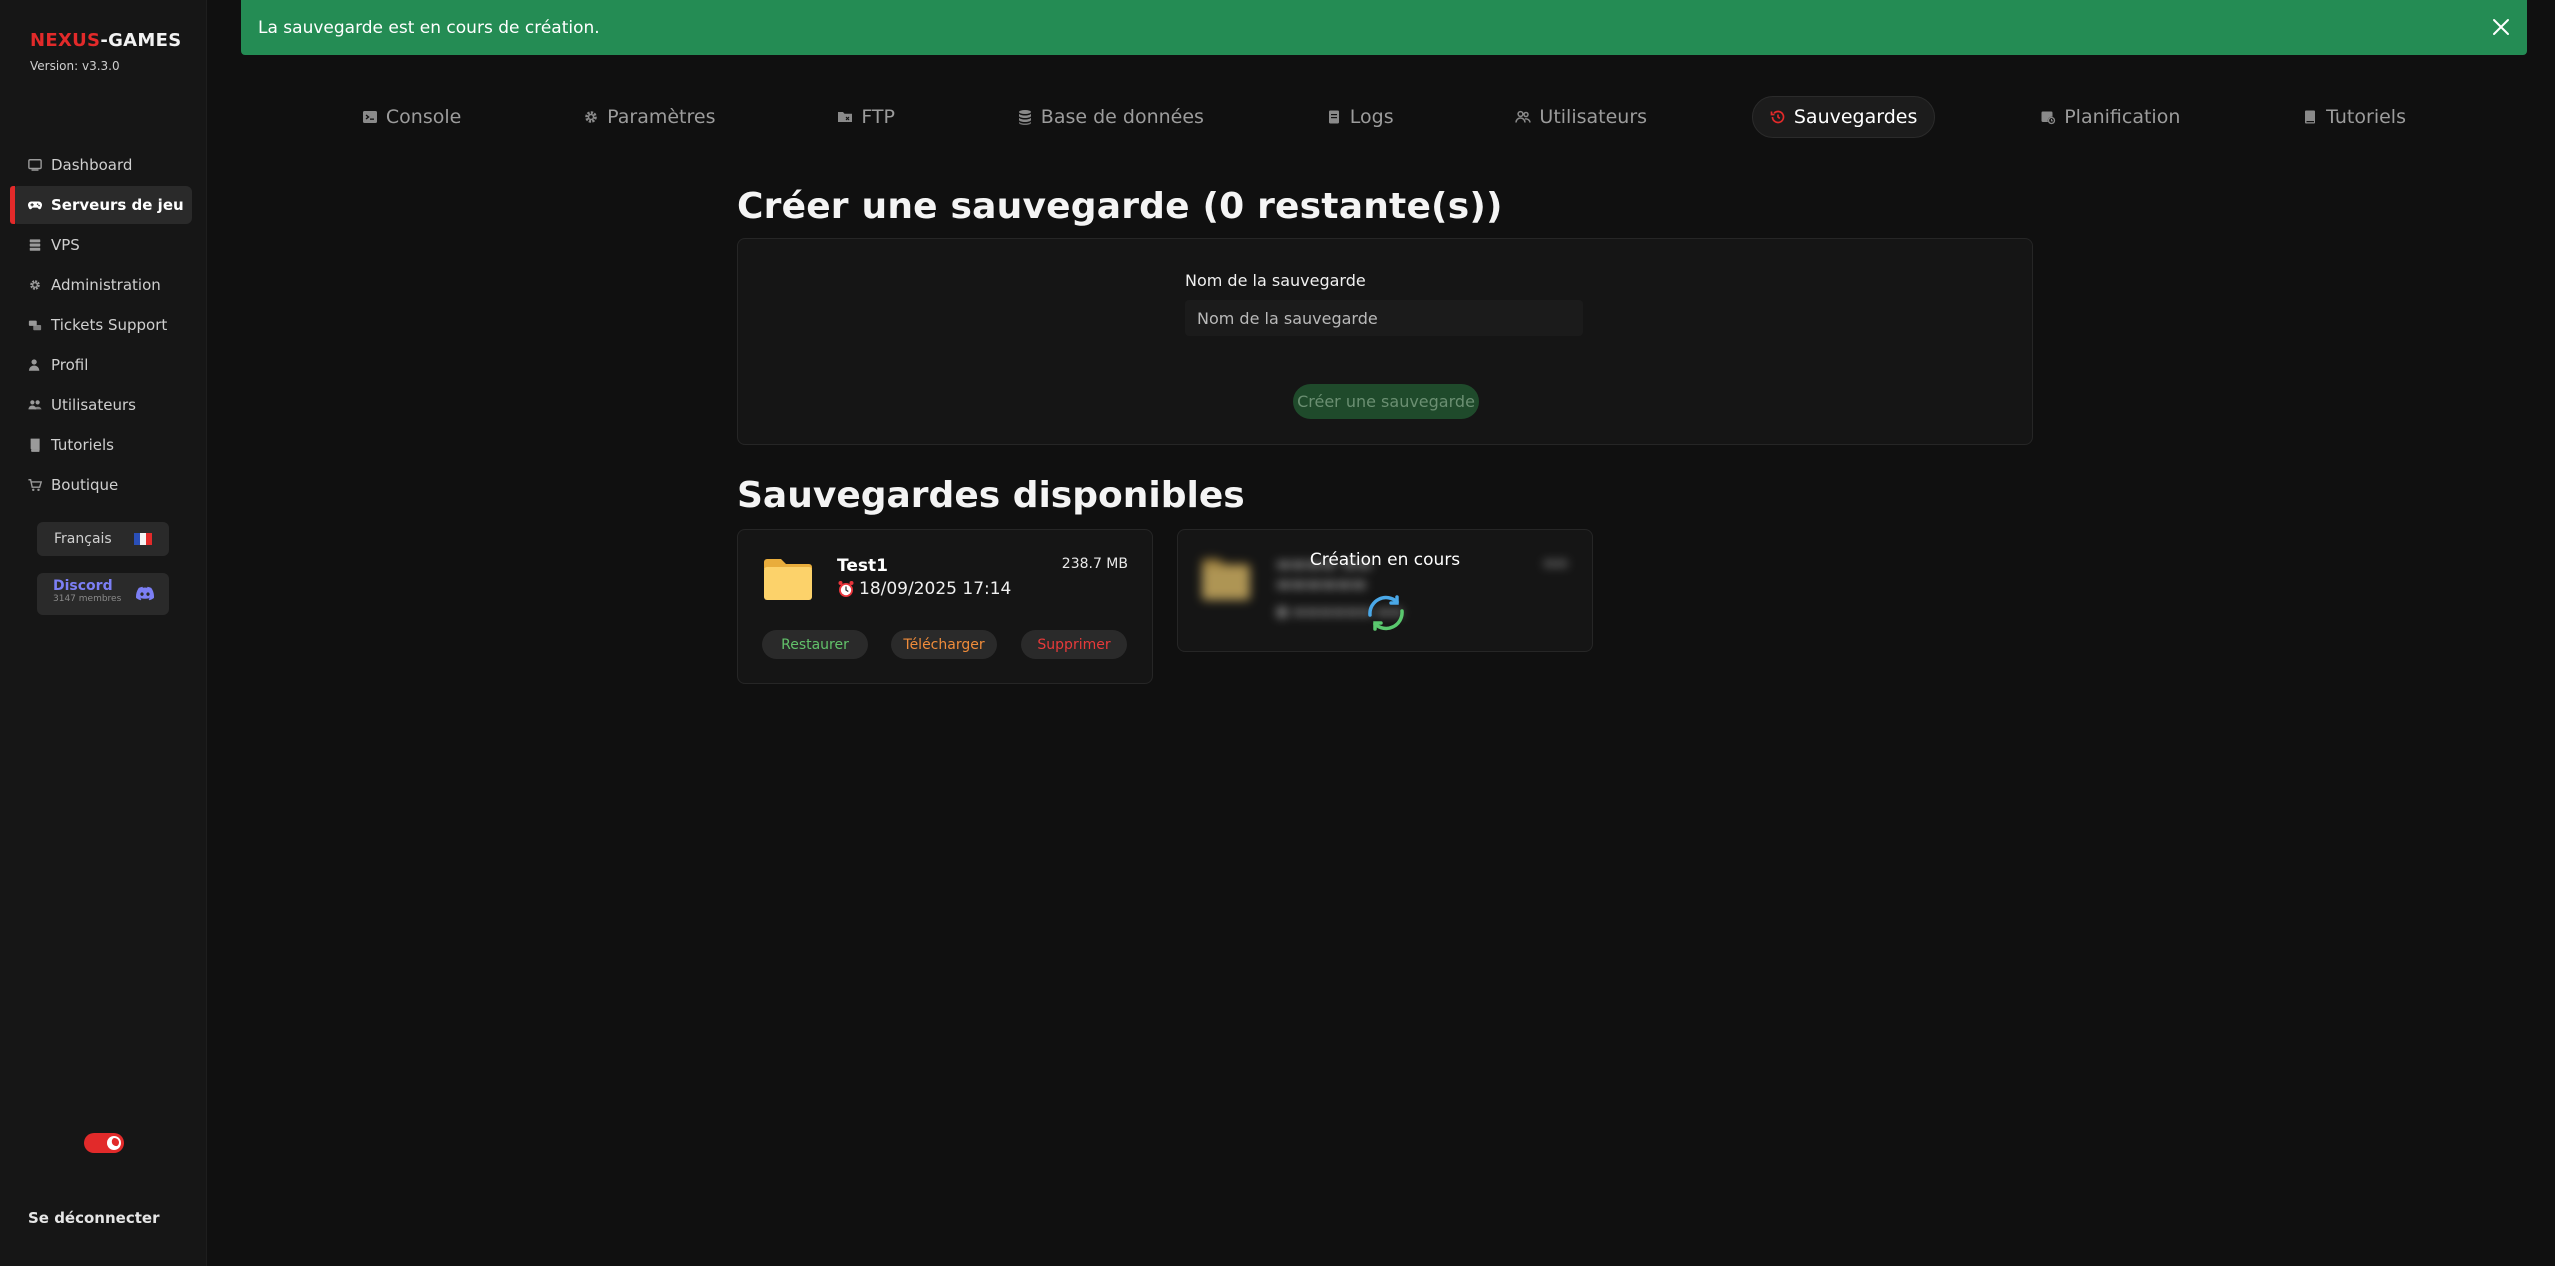 The height and width of the screenshot is (1266, 2555). I want to click on backup-name-label: Nom de la sauvegarde, so click(1275, 280).